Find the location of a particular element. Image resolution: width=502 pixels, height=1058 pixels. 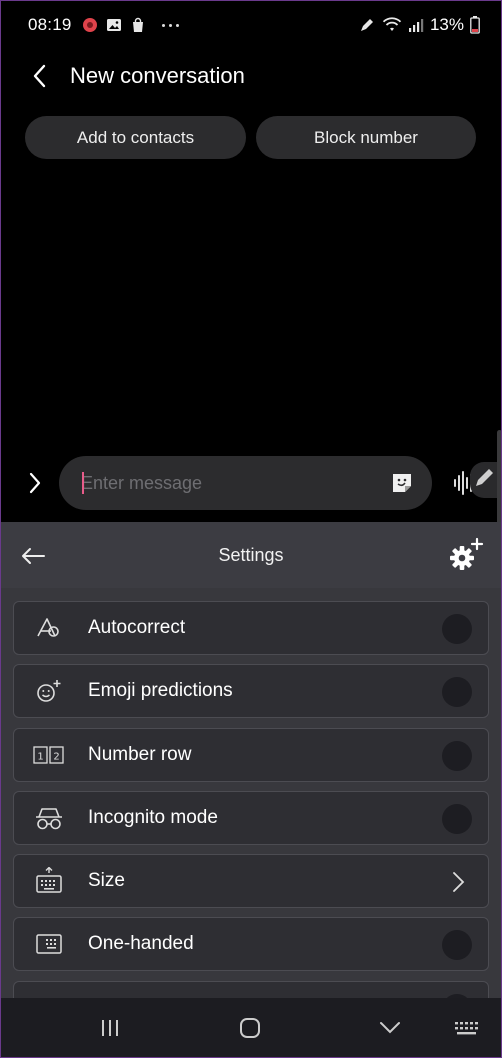

shopping-bag-icon is located at coordinates (137, 24).